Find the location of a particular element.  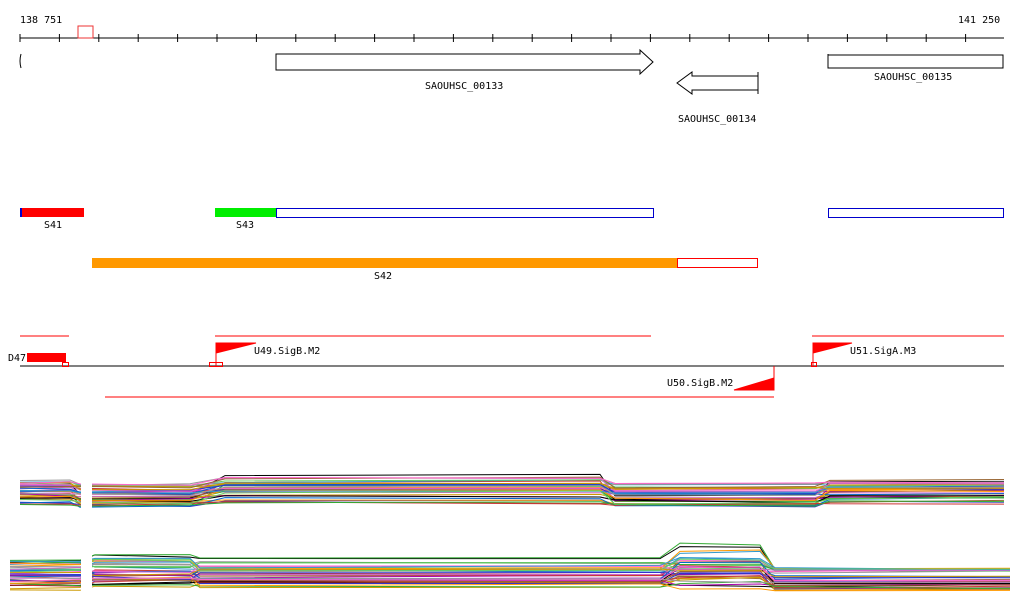

promoter-flag-u51 is located at coordinates (832, 354).